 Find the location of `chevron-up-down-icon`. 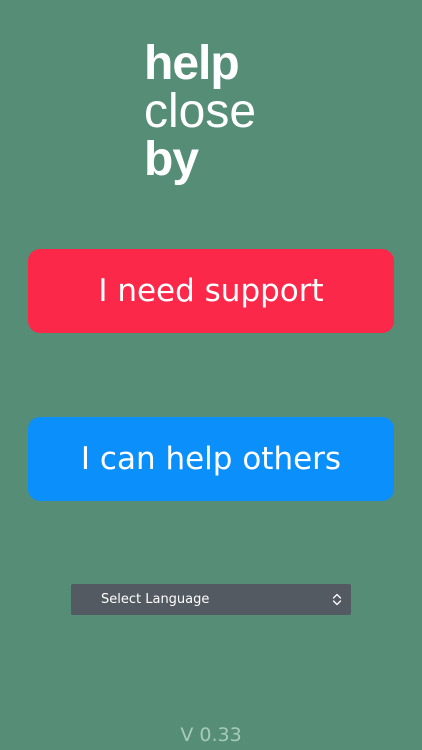

chevron-up-down-icon is located at coordinates (337, 599).